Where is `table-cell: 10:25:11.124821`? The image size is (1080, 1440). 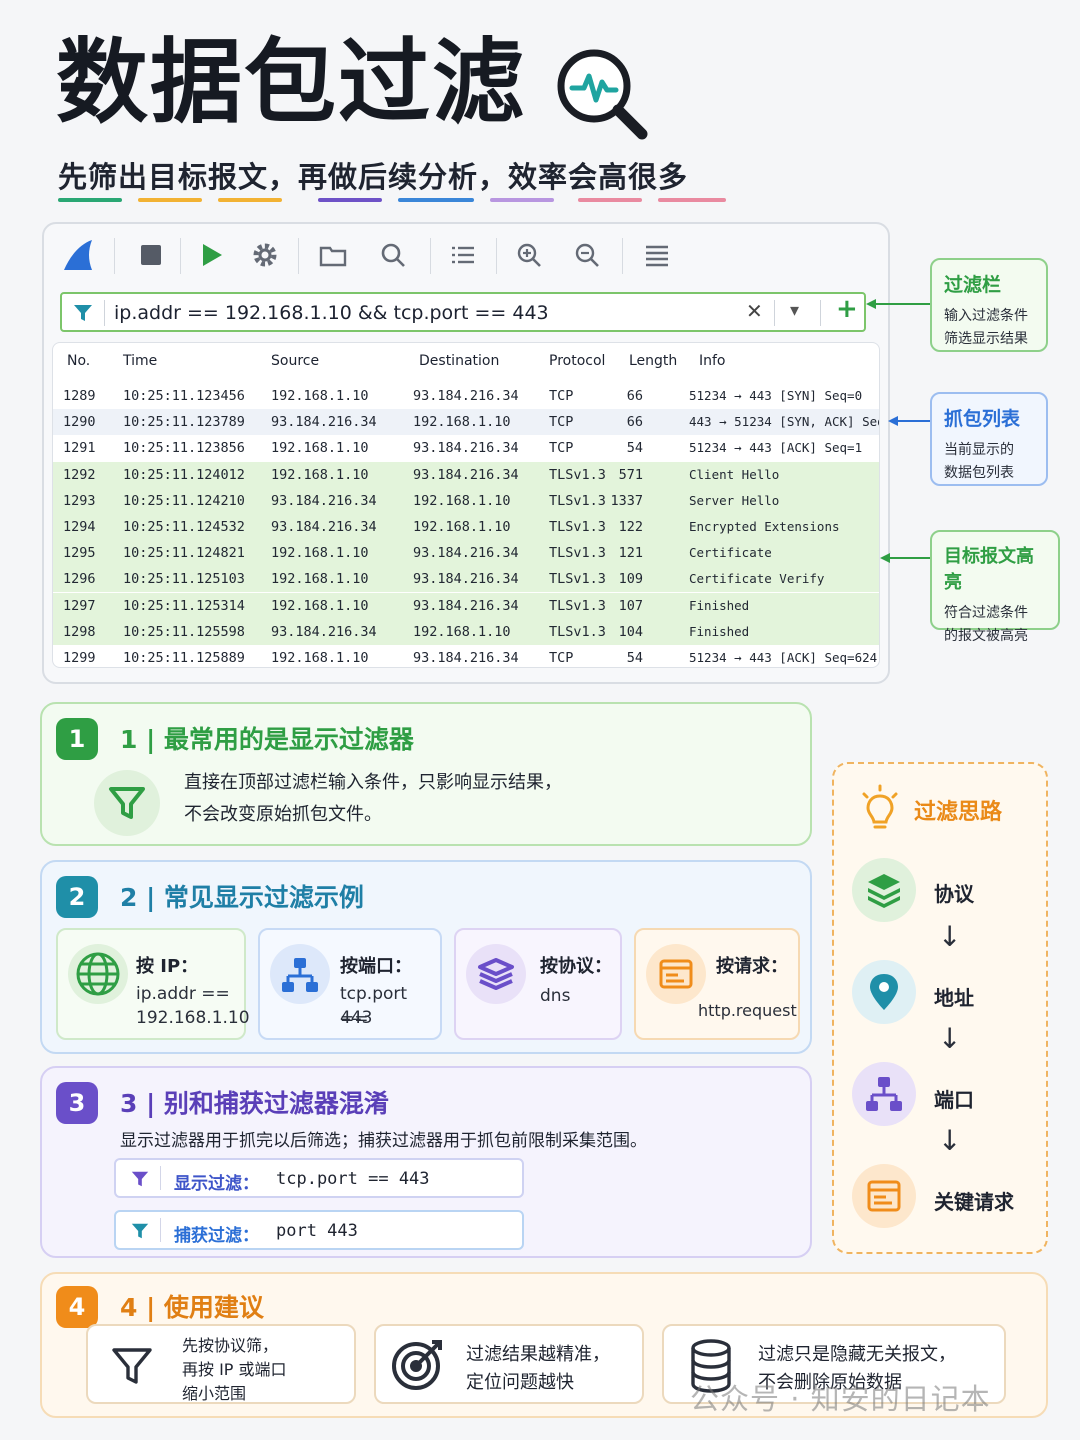 table-cell: 10:25:11.124821 is located at coordinates (184, 553).